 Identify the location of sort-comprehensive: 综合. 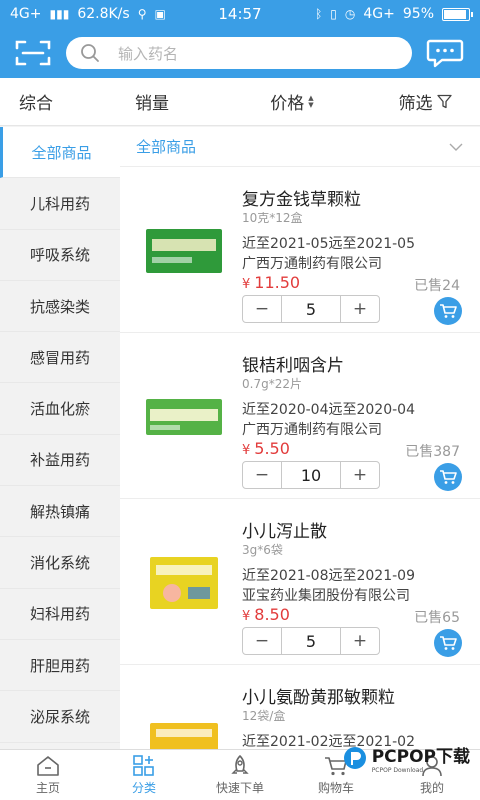
(36, 101).